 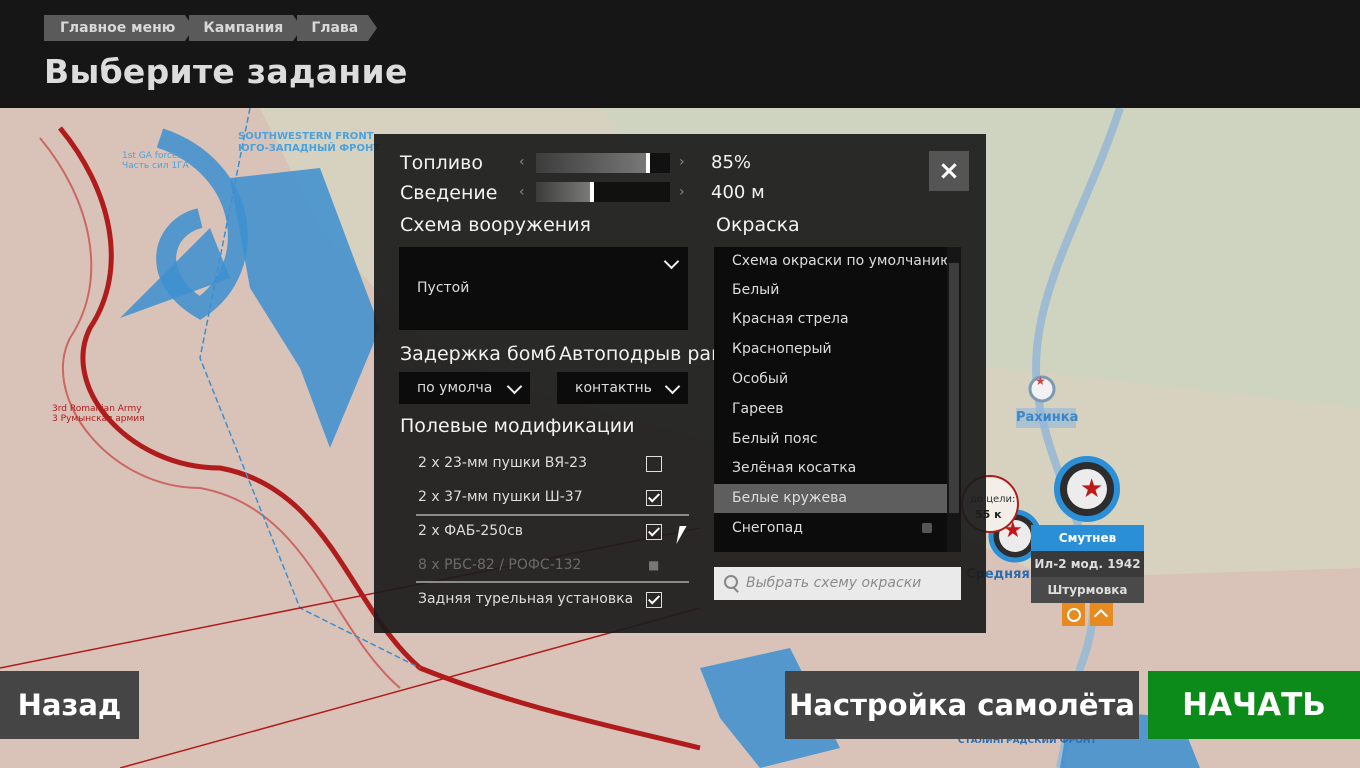 What do you see at coordinates (830, 468) in the screenshot?
I see `skin-item: Зелёная косатка` at bounding box center [830, 468].